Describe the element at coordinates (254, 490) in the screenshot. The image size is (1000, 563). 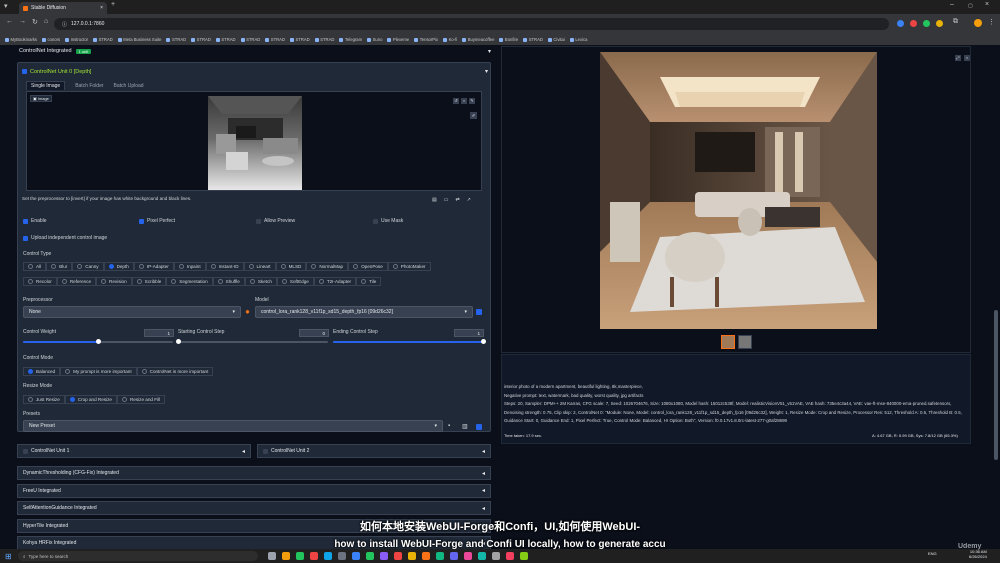
I see `accordion-freeu-integrated: FreeU Integrated ◂` at that location.